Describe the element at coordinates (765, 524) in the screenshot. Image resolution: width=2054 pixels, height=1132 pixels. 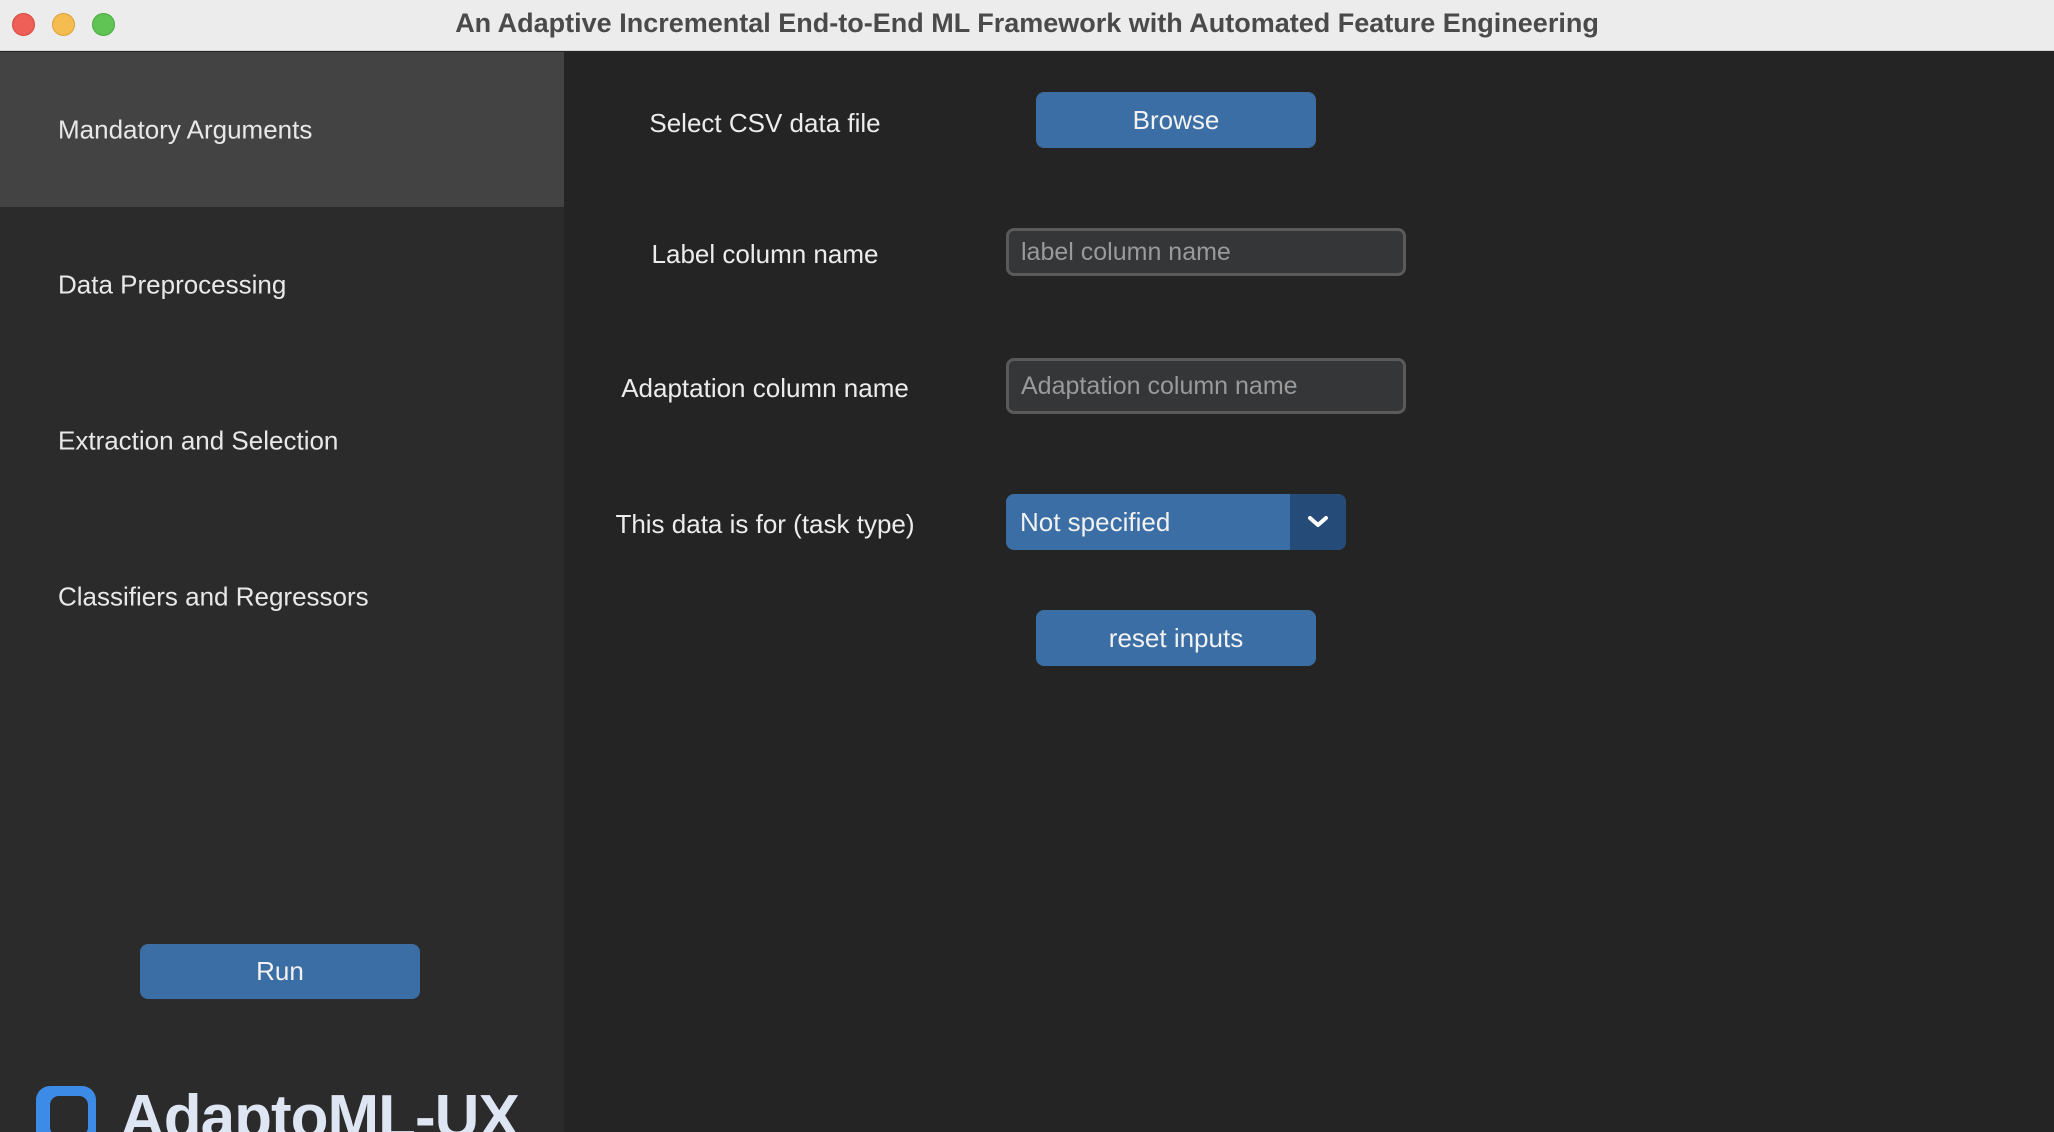
I see `task-type-label: This data is for (task type)` at that location.